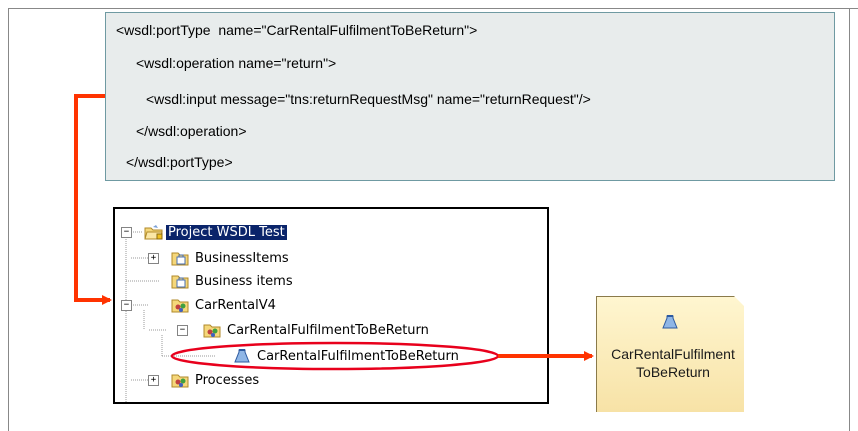 This screenshot has height=431, width=858. Describe the element at coordinates (433, 8) in the screenshot. I see `frame-top-border` at that location.